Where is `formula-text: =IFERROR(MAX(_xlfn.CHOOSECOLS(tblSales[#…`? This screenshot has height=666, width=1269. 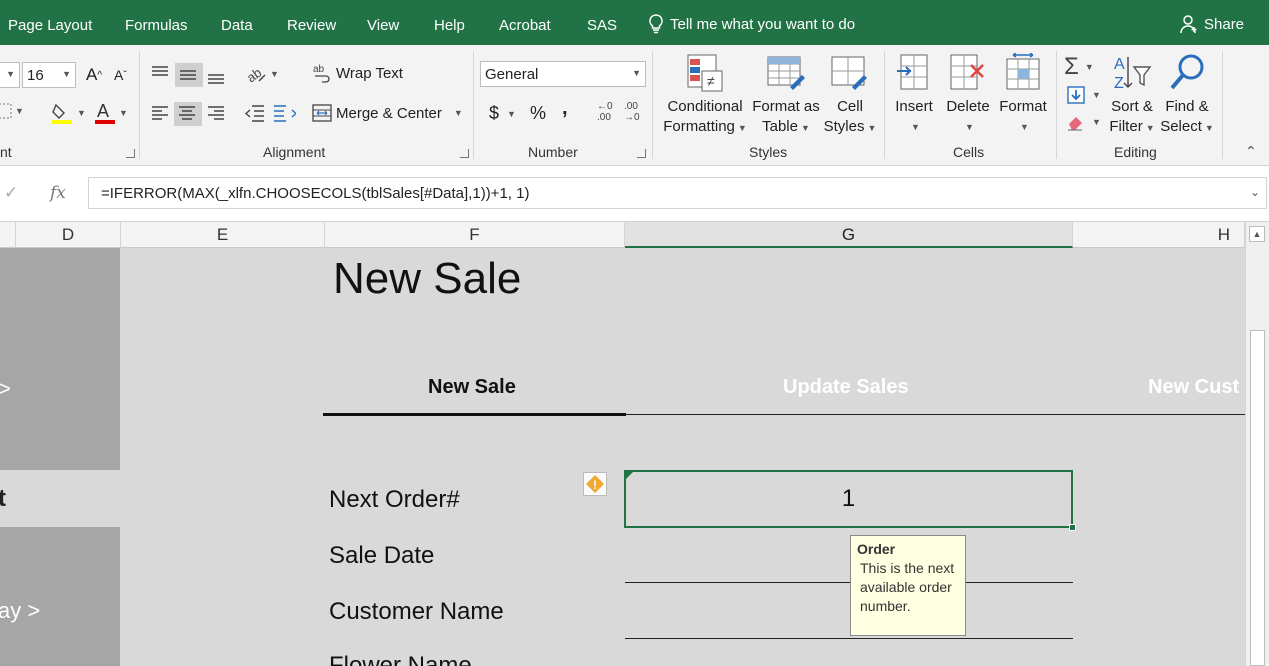
formula-text: =IFERROR(MAX(_xlfn.CHOOSECOLS(tblSales[#… is located at coordinates (315, 193).